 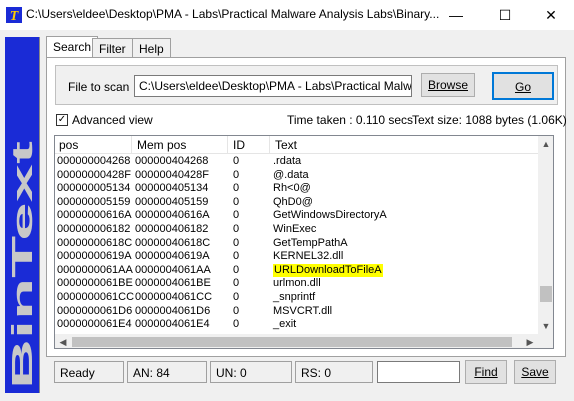 What do you see at coordinates (167, 372) in the screenshot?
I see `status-an-count: AN: 84` at bounding box center [167, 372].